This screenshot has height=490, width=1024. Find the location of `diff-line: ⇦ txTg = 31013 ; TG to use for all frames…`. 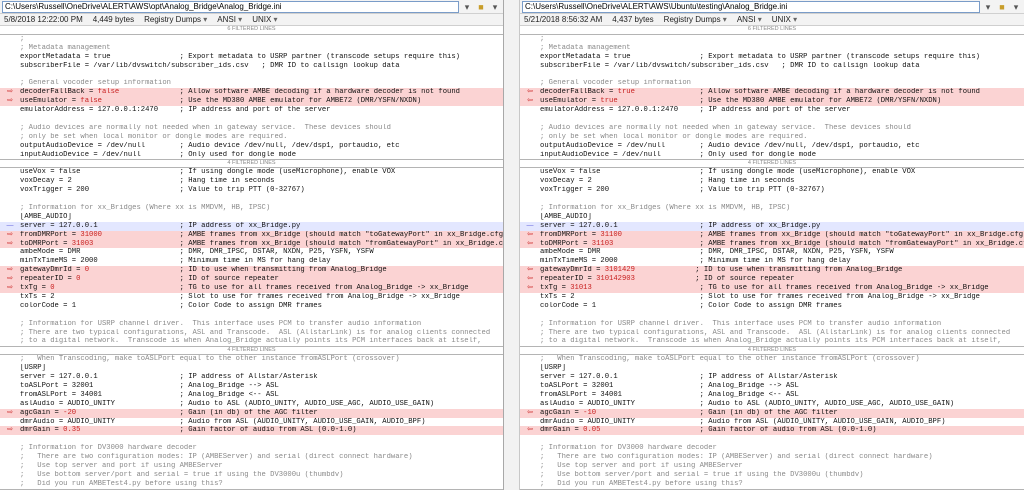

diff-line: ⇦ txTg = 31013 ; TG to use for all frames… is located at coordinates (772, 288).